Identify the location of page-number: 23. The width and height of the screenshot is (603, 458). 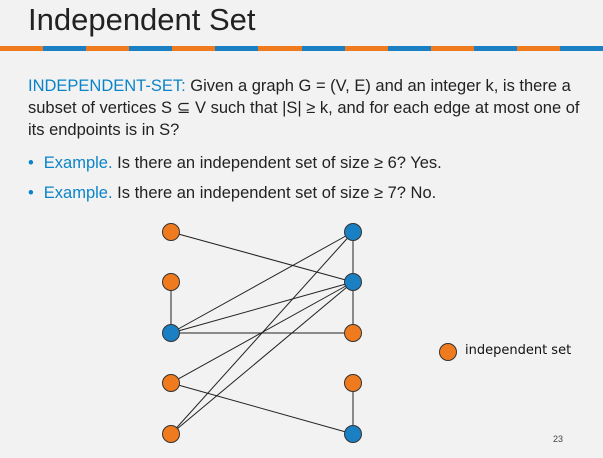
(558, 439).